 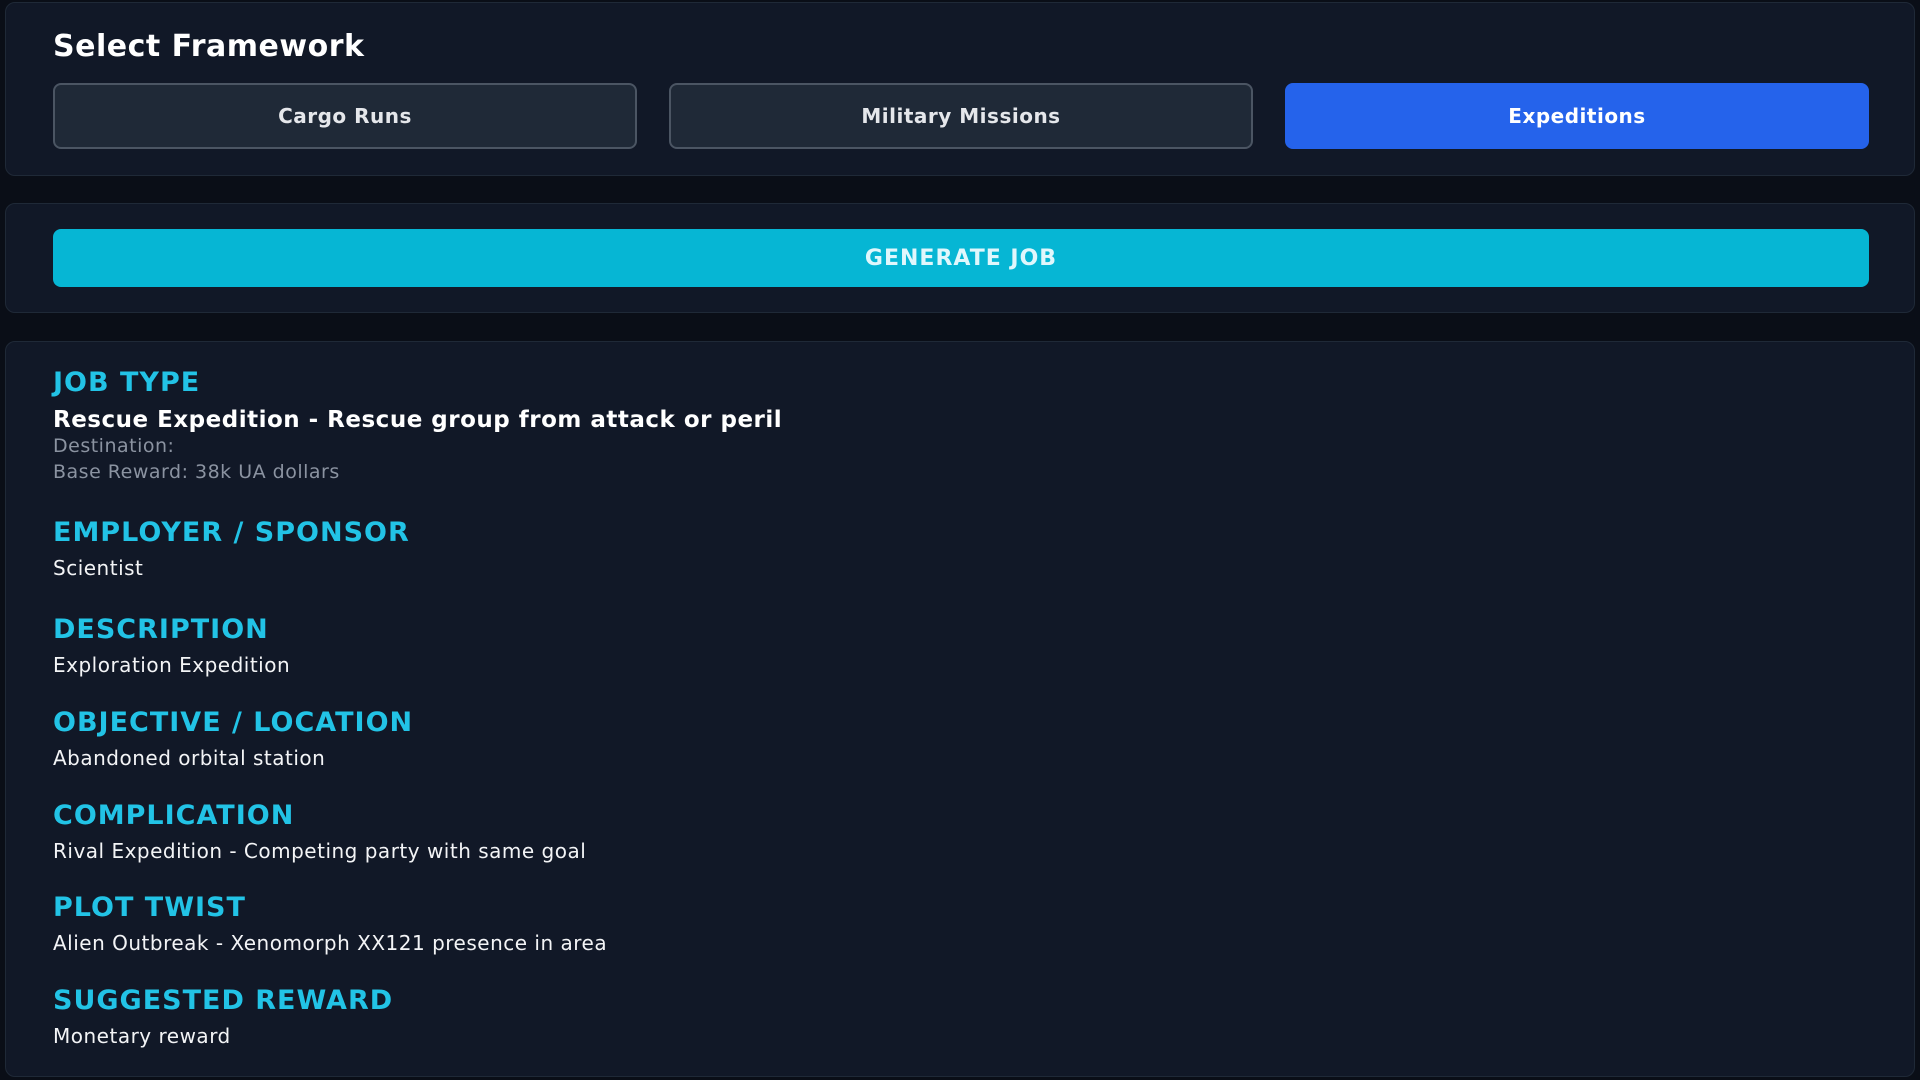 I want to click on framework-expeditions-button: Expeditions, so click(x=1577, y=116).